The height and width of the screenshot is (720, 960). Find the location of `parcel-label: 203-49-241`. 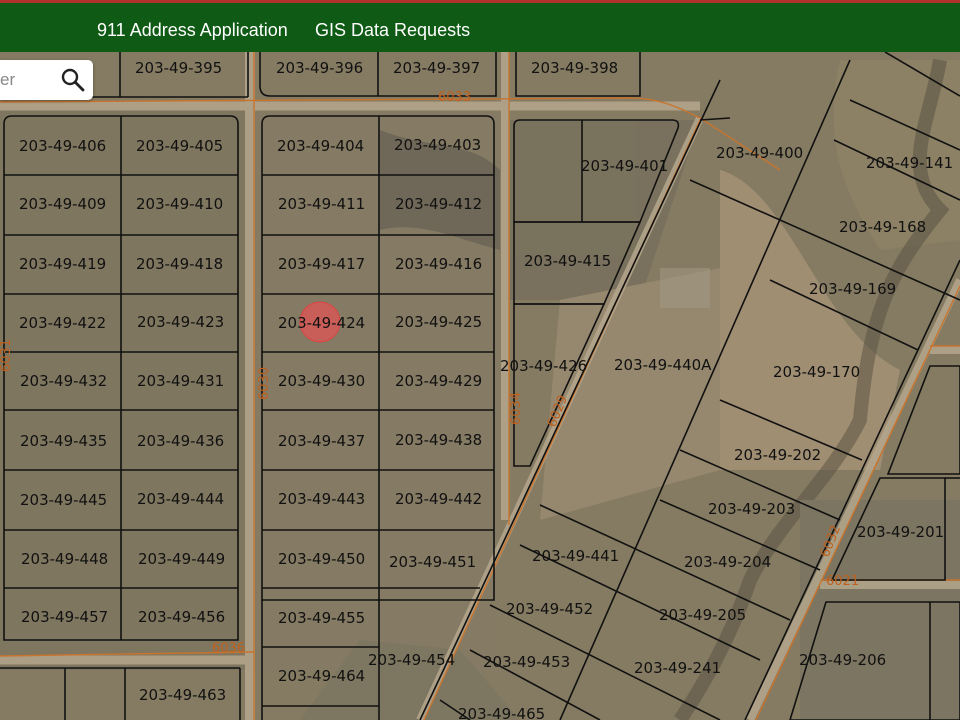

parcel-label: 203-49-241 is located at coordinates (677, 668).